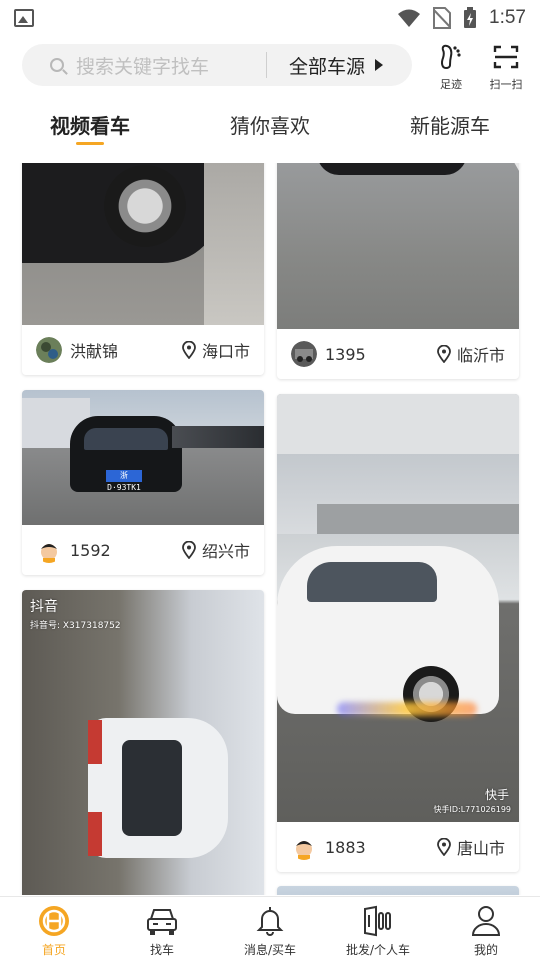 This screenshot has height=960, width=540. Describe the element at coordinates (165, 65) in the screenshot. I see `search-input: 搜索关键字找车` at that location.